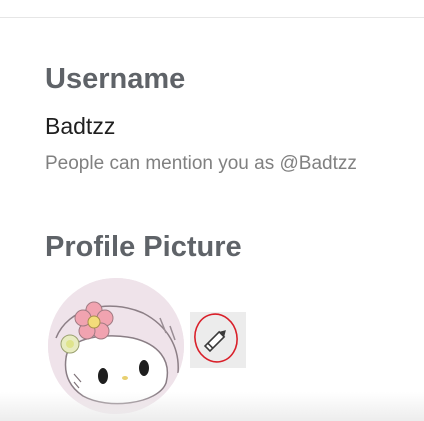 The width and height of the screenshot is (424, 421). I want to click on pencil-icon, so click(216, 338).